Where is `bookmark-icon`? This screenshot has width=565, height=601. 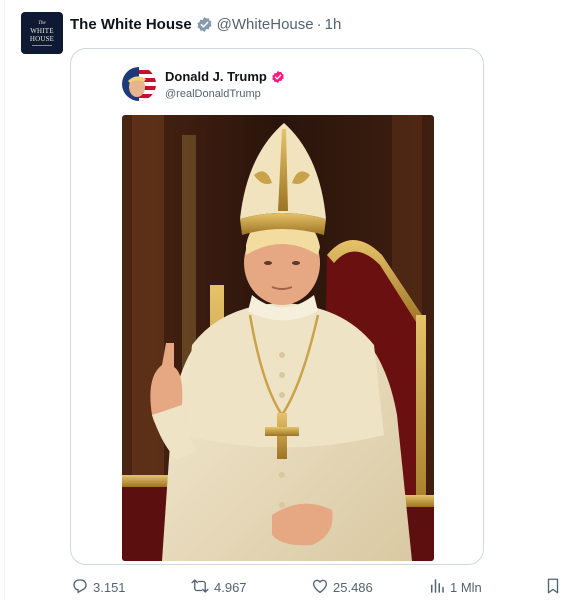 bookmark-icon is located at coordinates (555, 587).